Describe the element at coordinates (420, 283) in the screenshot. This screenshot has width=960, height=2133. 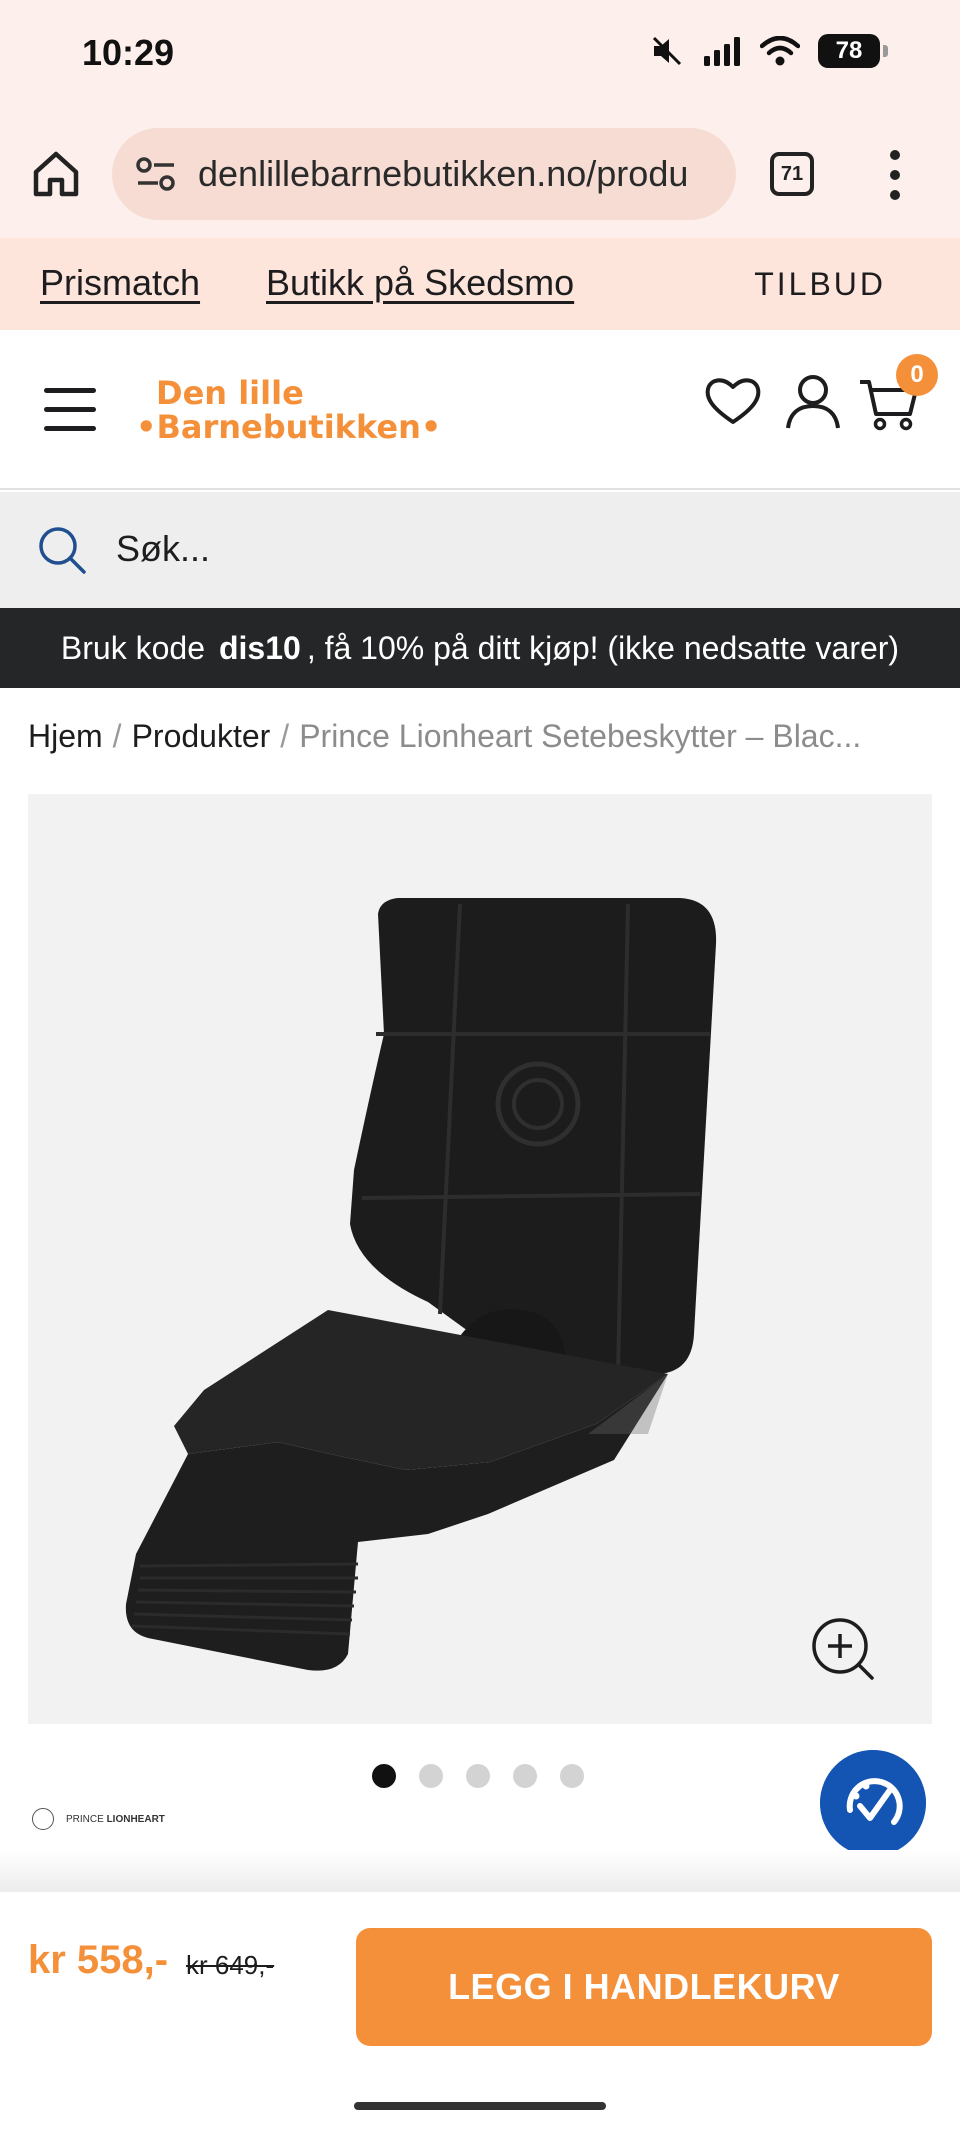
I see `store-link: Butikk på Skedsmo` at that location.